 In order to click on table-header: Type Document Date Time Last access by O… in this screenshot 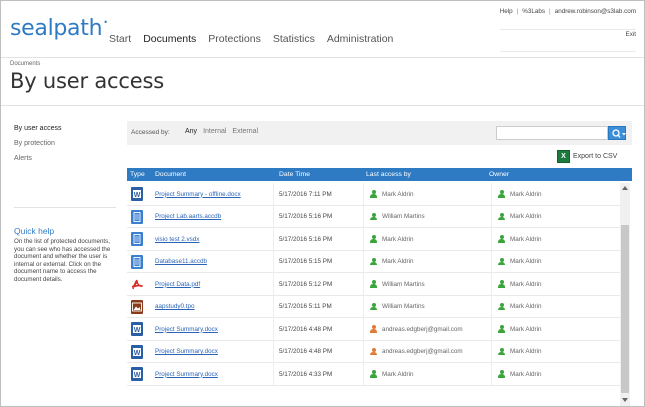, I will do `click(379, 174)`.